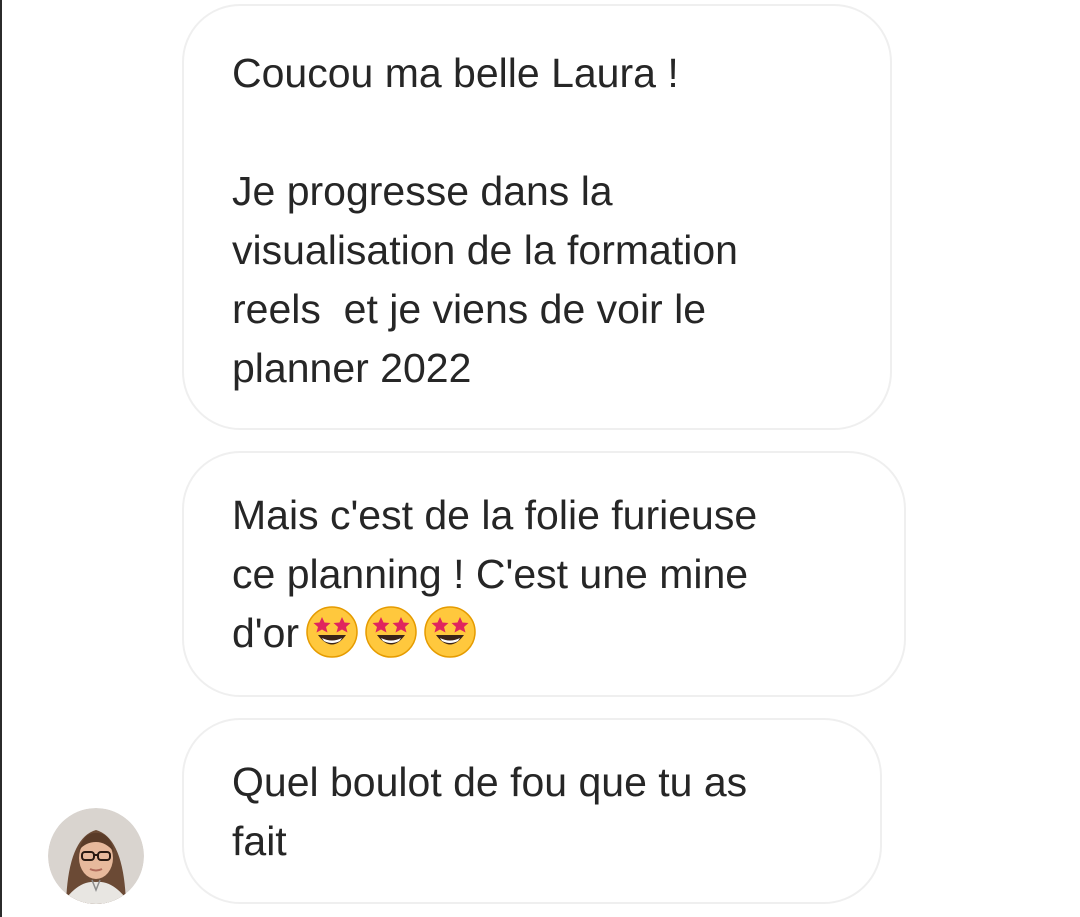 This screenshot has width=1080, height=917. What do you see at coordinates (485, 250) in the screenshot?
I see `message-text: visualisation de la formation` at bounding box center [485, 250].